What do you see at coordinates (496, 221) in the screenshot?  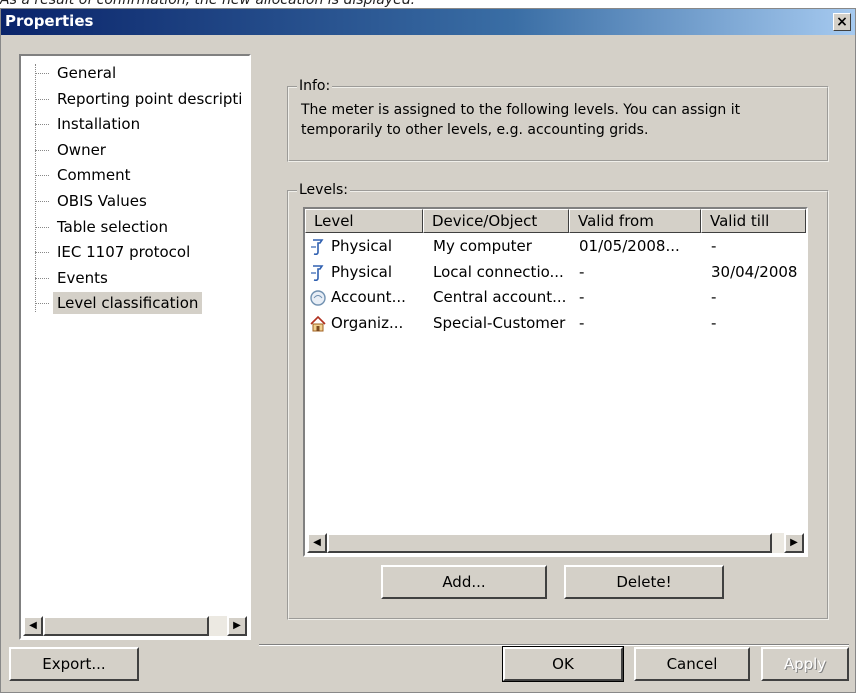 I see `column-header-device-object: Device/Object` at bounding box center [496, 221].